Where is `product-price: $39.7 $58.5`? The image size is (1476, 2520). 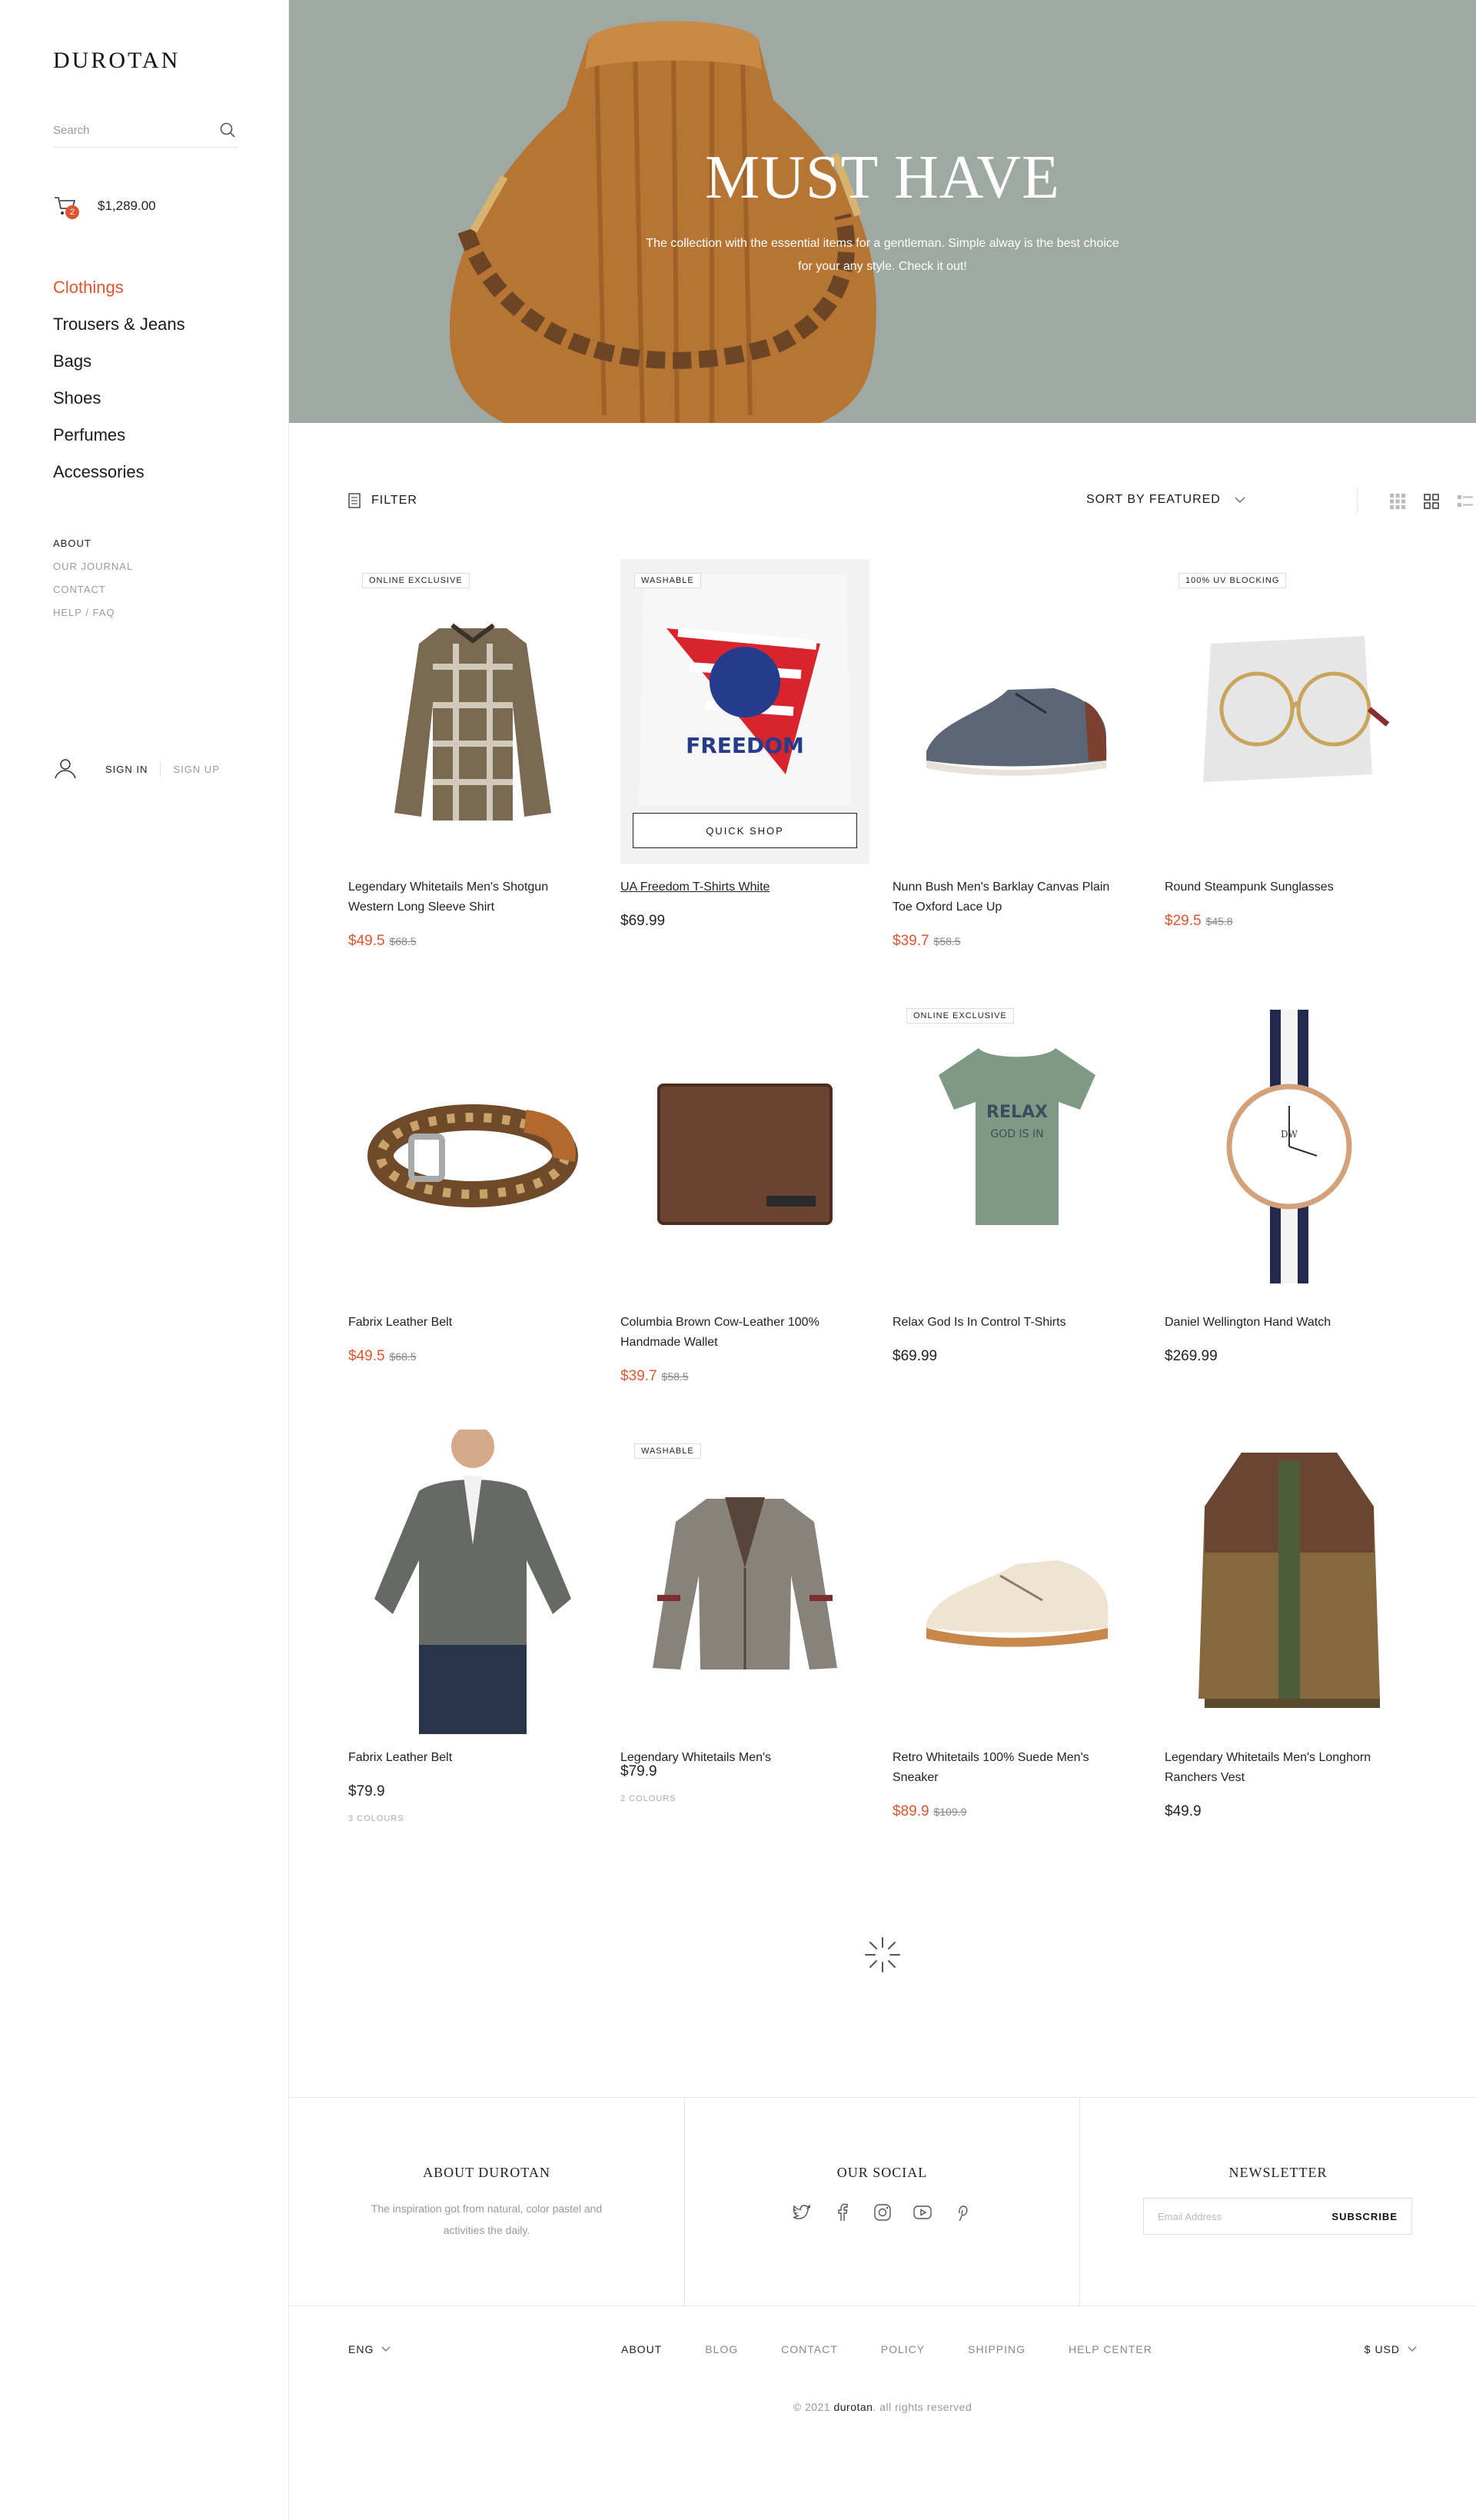 product-price: $39.7 $58.5 is located at coordinates (654, 1376).